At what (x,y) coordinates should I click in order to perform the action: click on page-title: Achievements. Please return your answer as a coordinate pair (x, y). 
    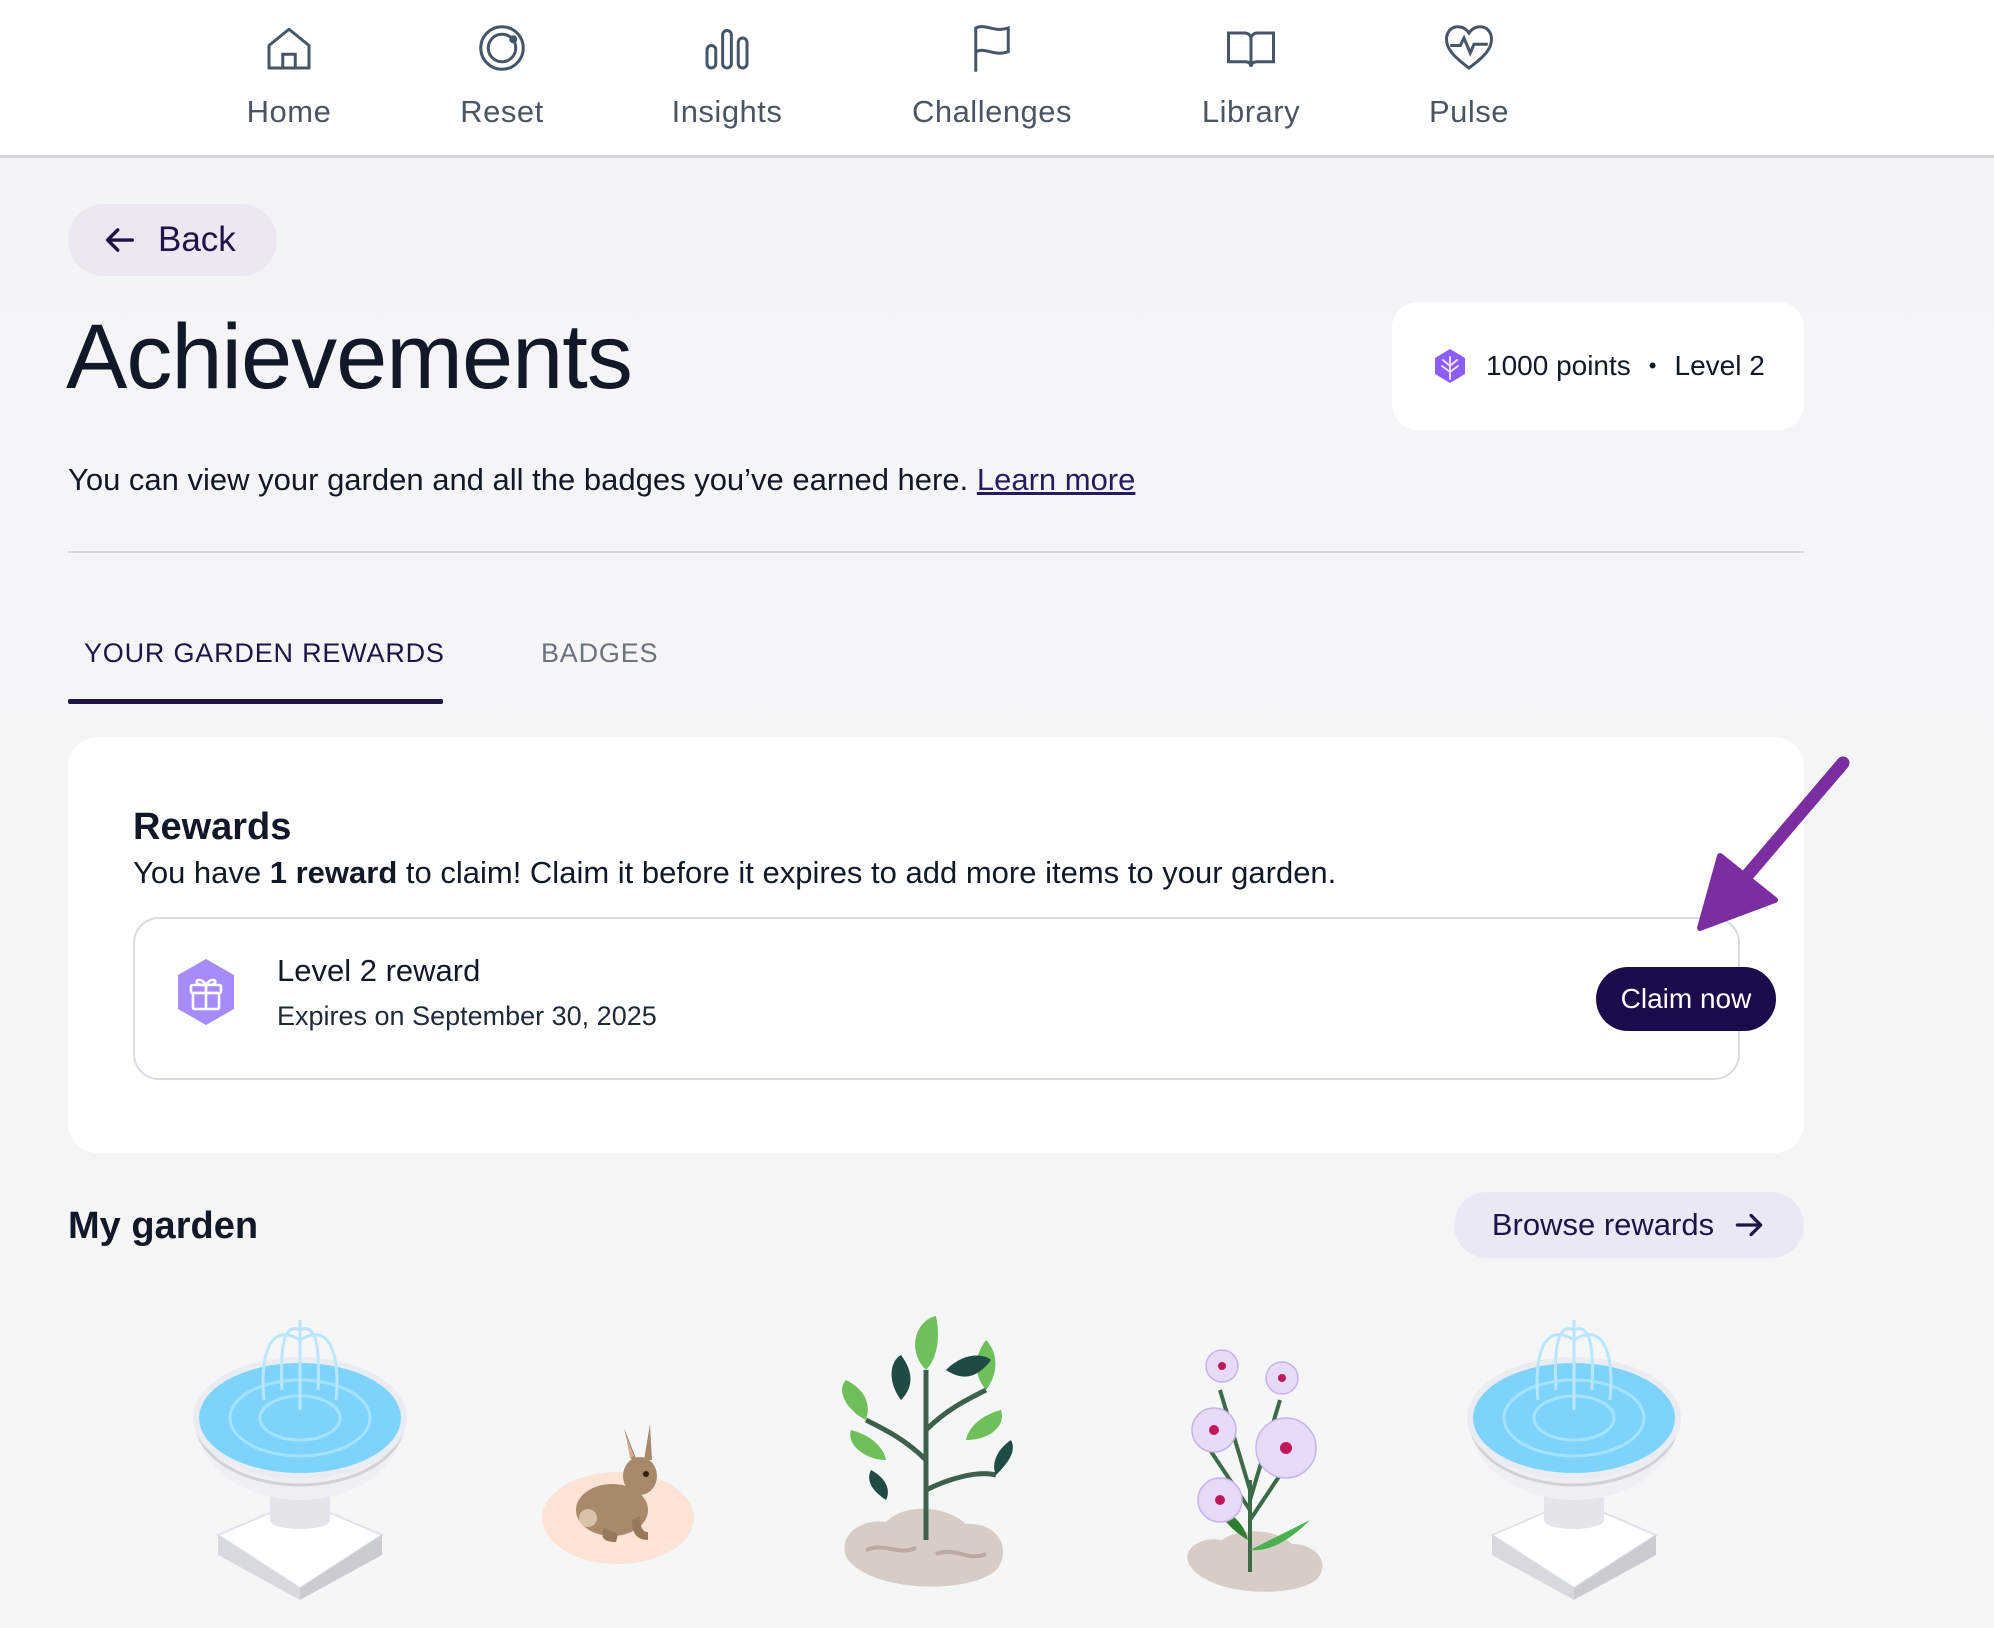
    Looking at the image, I should click on (349, 357).